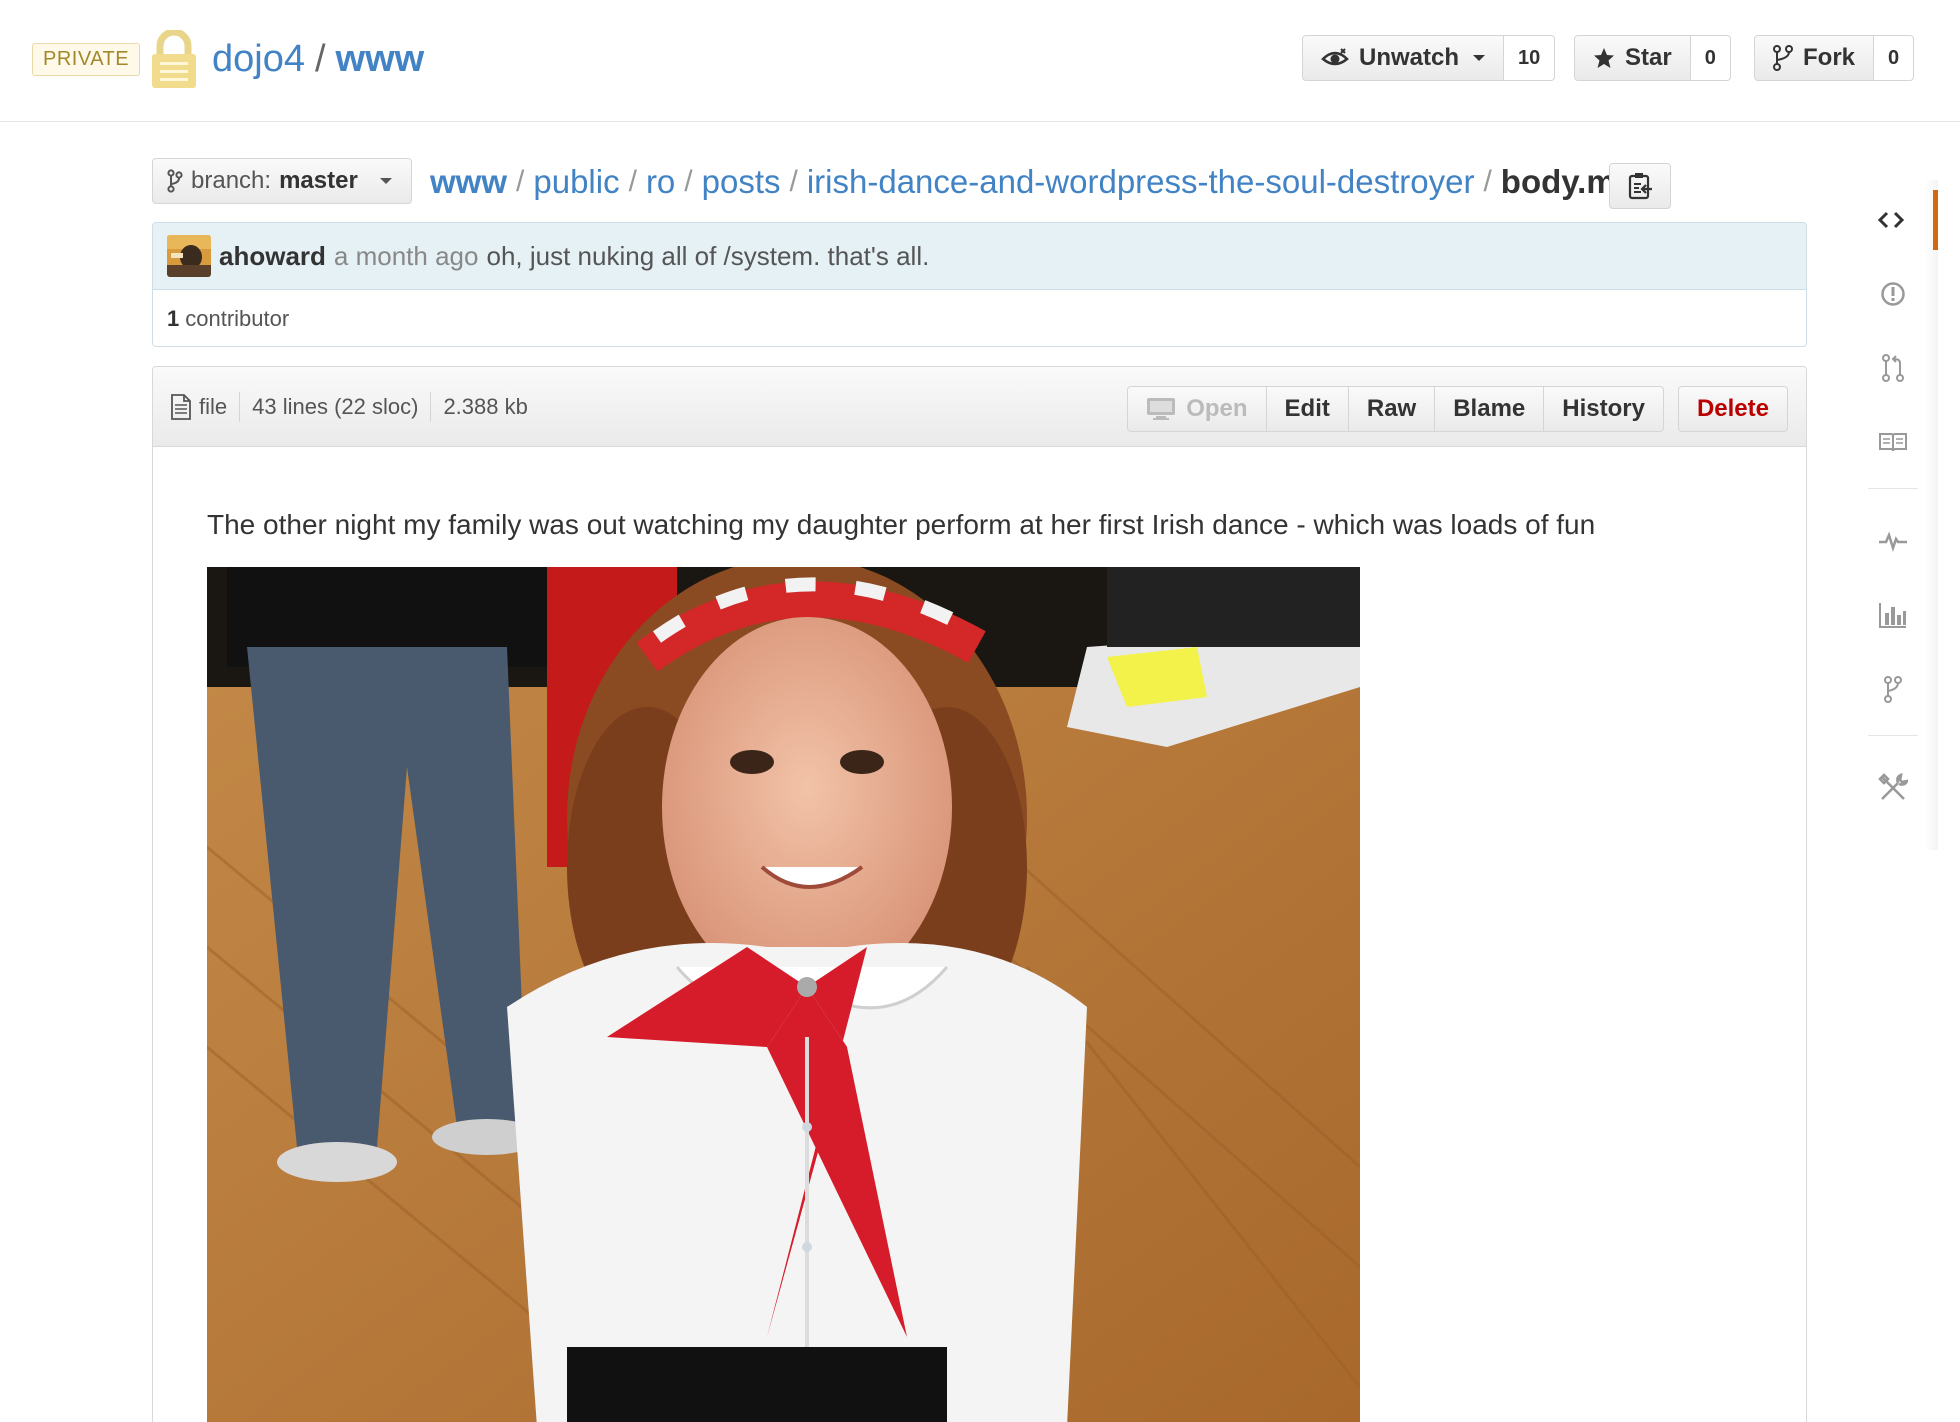  What do you see at coordinates (1604, 409) in the screenshot?
I see `history-button: History` at bounding box center [1604, 409].